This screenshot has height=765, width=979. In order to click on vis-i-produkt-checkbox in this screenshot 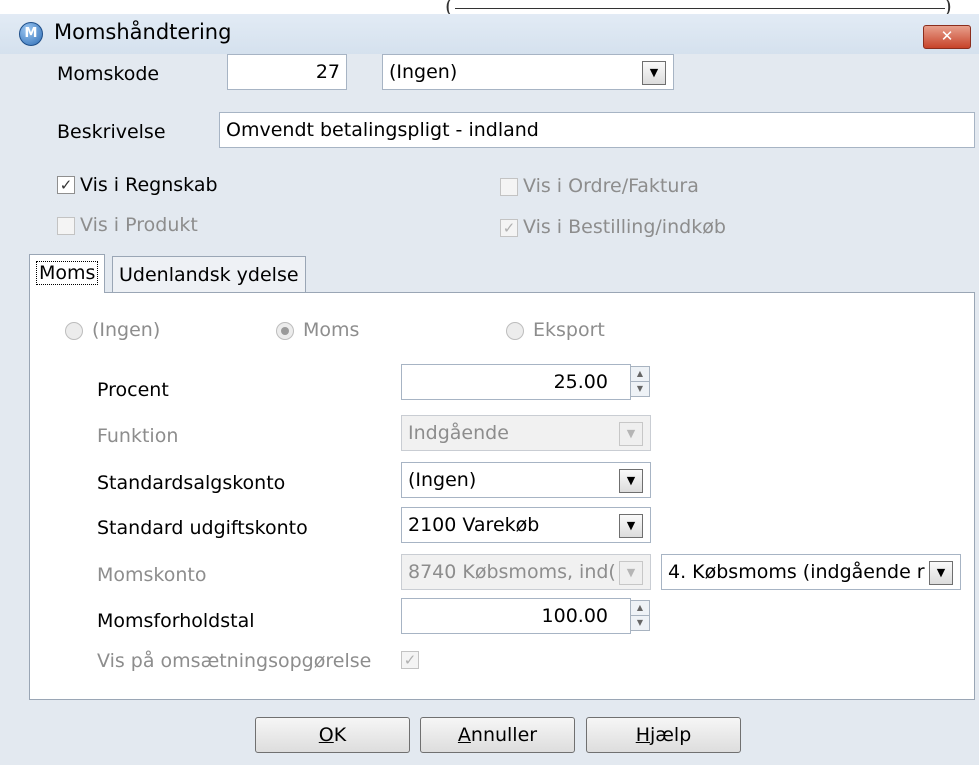, I will do `click(66, 226)`.